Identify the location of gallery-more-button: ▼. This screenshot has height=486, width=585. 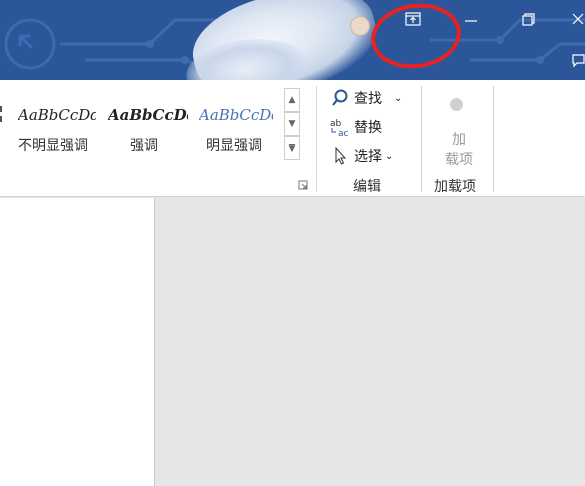
(292, 148).